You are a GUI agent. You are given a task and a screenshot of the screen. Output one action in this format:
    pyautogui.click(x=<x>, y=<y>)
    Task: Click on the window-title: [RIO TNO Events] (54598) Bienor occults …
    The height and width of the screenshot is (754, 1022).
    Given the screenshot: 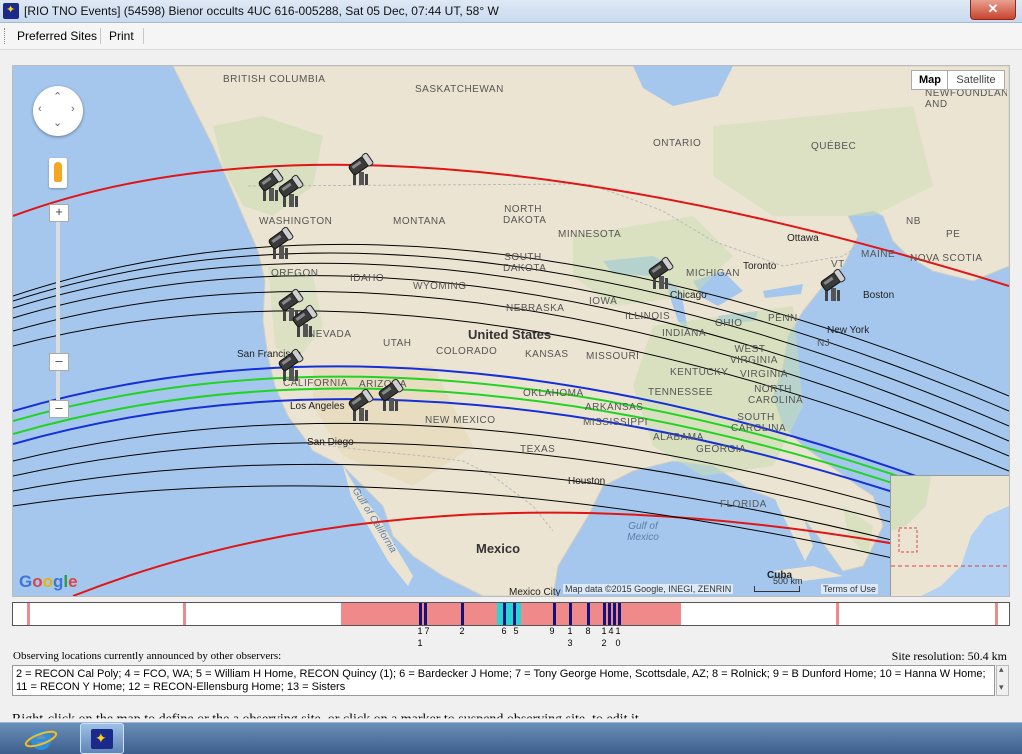 What is the action you would take?
    pyautogui.click(x=261, y=11)
    